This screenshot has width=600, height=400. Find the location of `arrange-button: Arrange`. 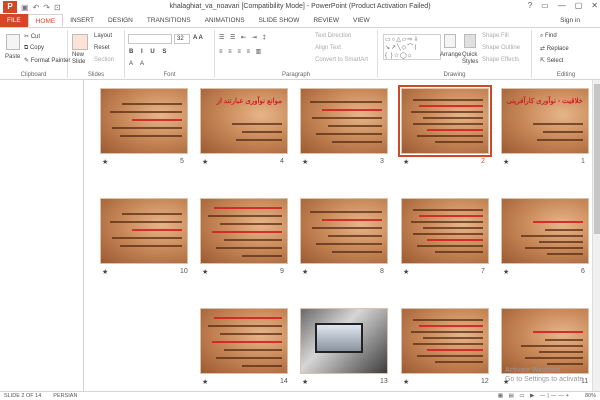

arrange-button: Arrange is located at coordinates (450, 55).